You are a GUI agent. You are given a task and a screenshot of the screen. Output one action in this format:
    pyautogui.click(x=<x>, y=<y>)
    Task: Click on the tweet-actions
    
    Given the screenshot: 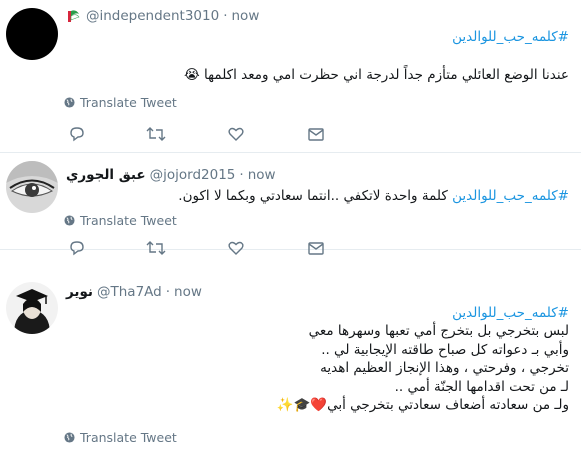 What is the action you would take?
    pyautogui.click(x=200, y=134)
    